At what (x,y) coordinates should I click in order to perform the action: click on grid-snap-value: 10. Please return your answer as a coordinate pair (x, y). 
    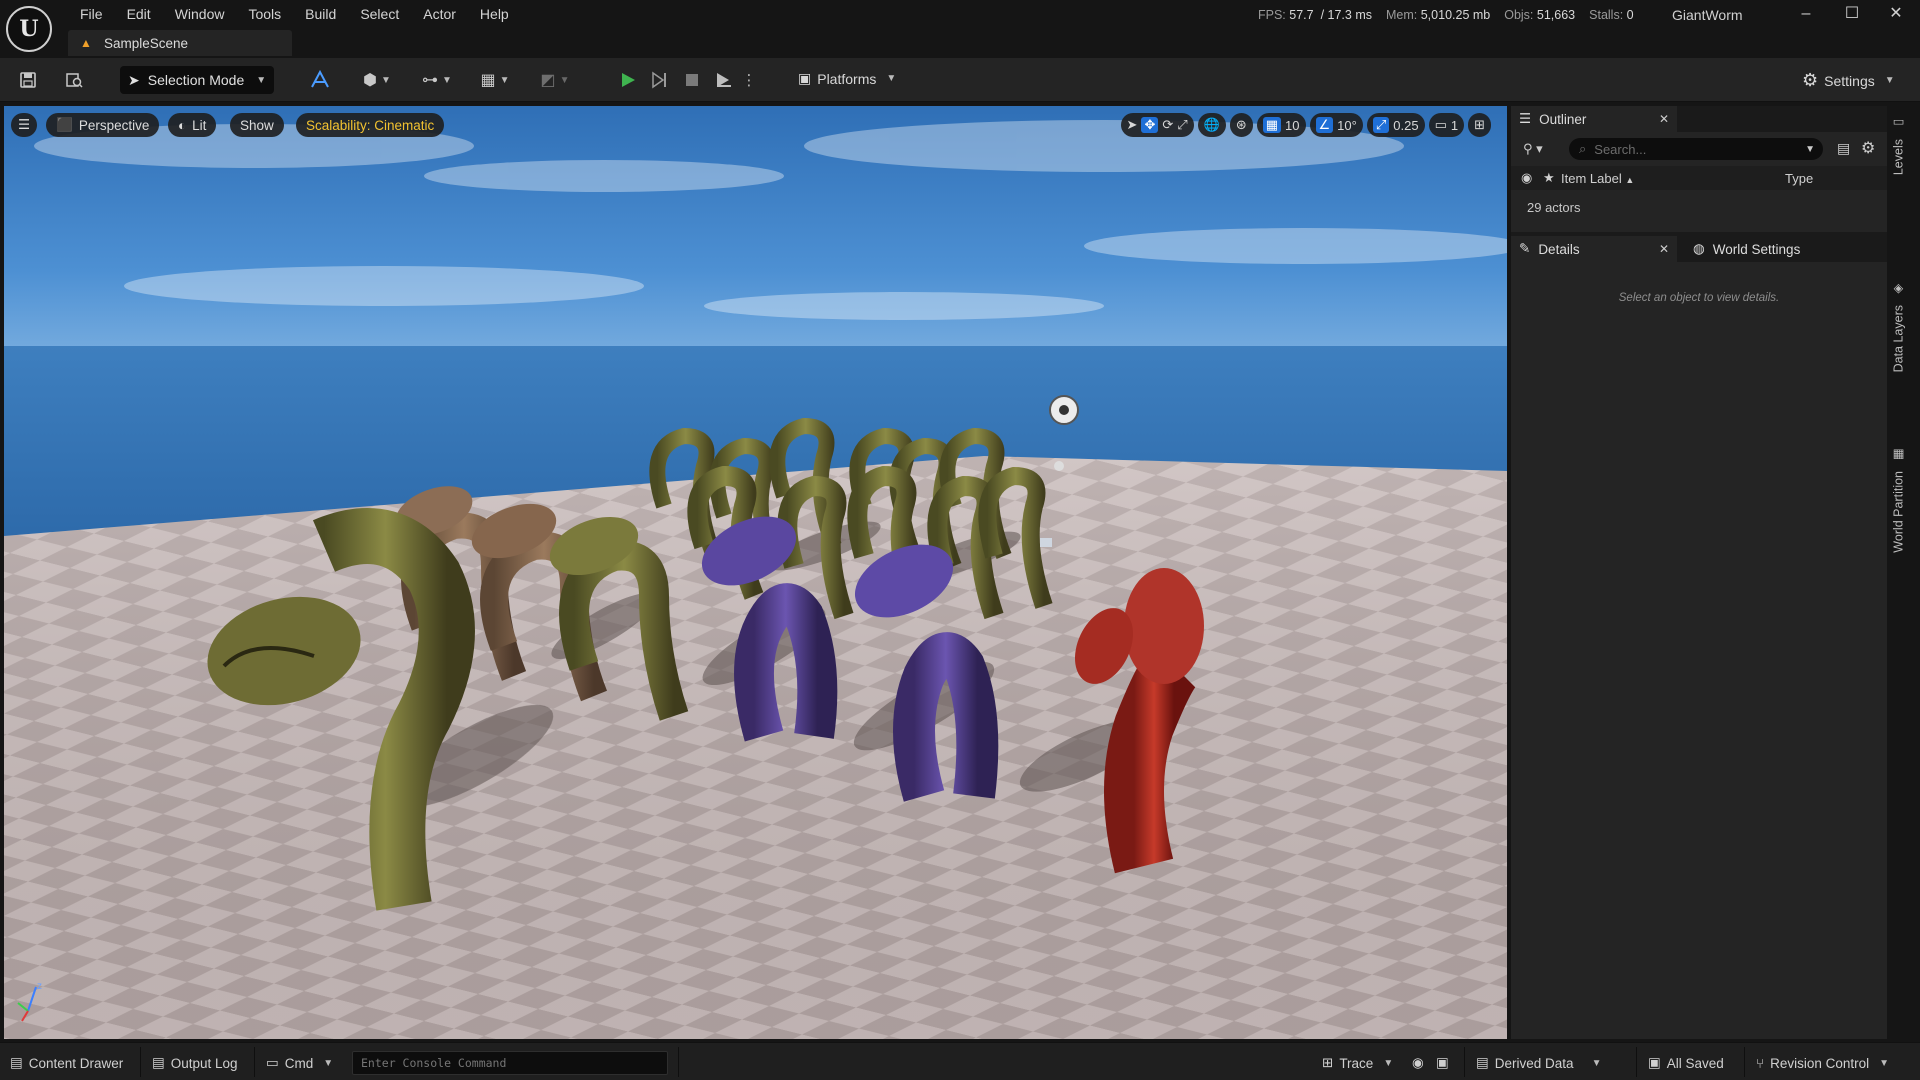
    Looking at the image, I should click on (1292, 125).